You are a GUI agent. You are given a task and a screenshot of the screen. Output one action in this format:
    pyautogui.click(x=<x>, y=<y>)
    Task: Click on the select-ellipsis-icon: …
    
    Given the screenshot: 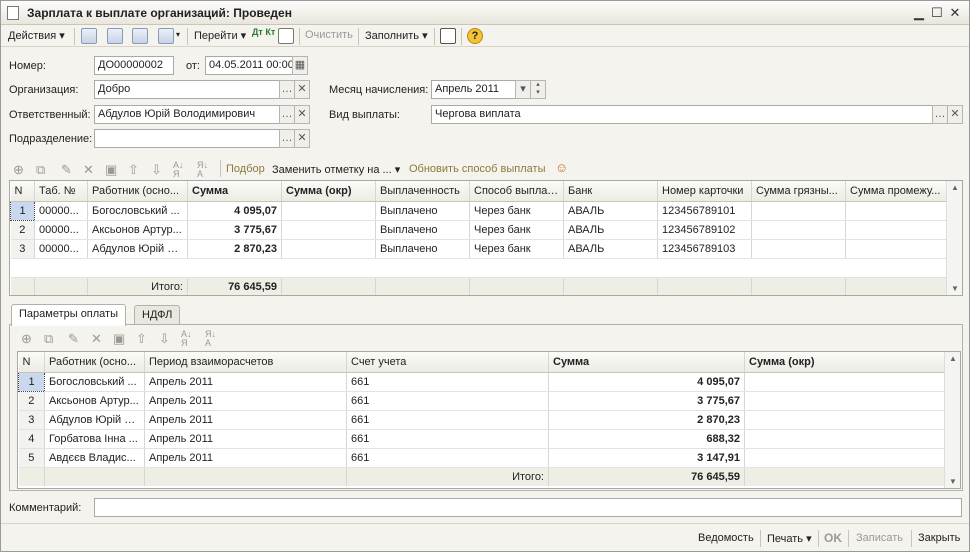 What is the action you would take?
    pyautogui.click(x=287, y=114)
    